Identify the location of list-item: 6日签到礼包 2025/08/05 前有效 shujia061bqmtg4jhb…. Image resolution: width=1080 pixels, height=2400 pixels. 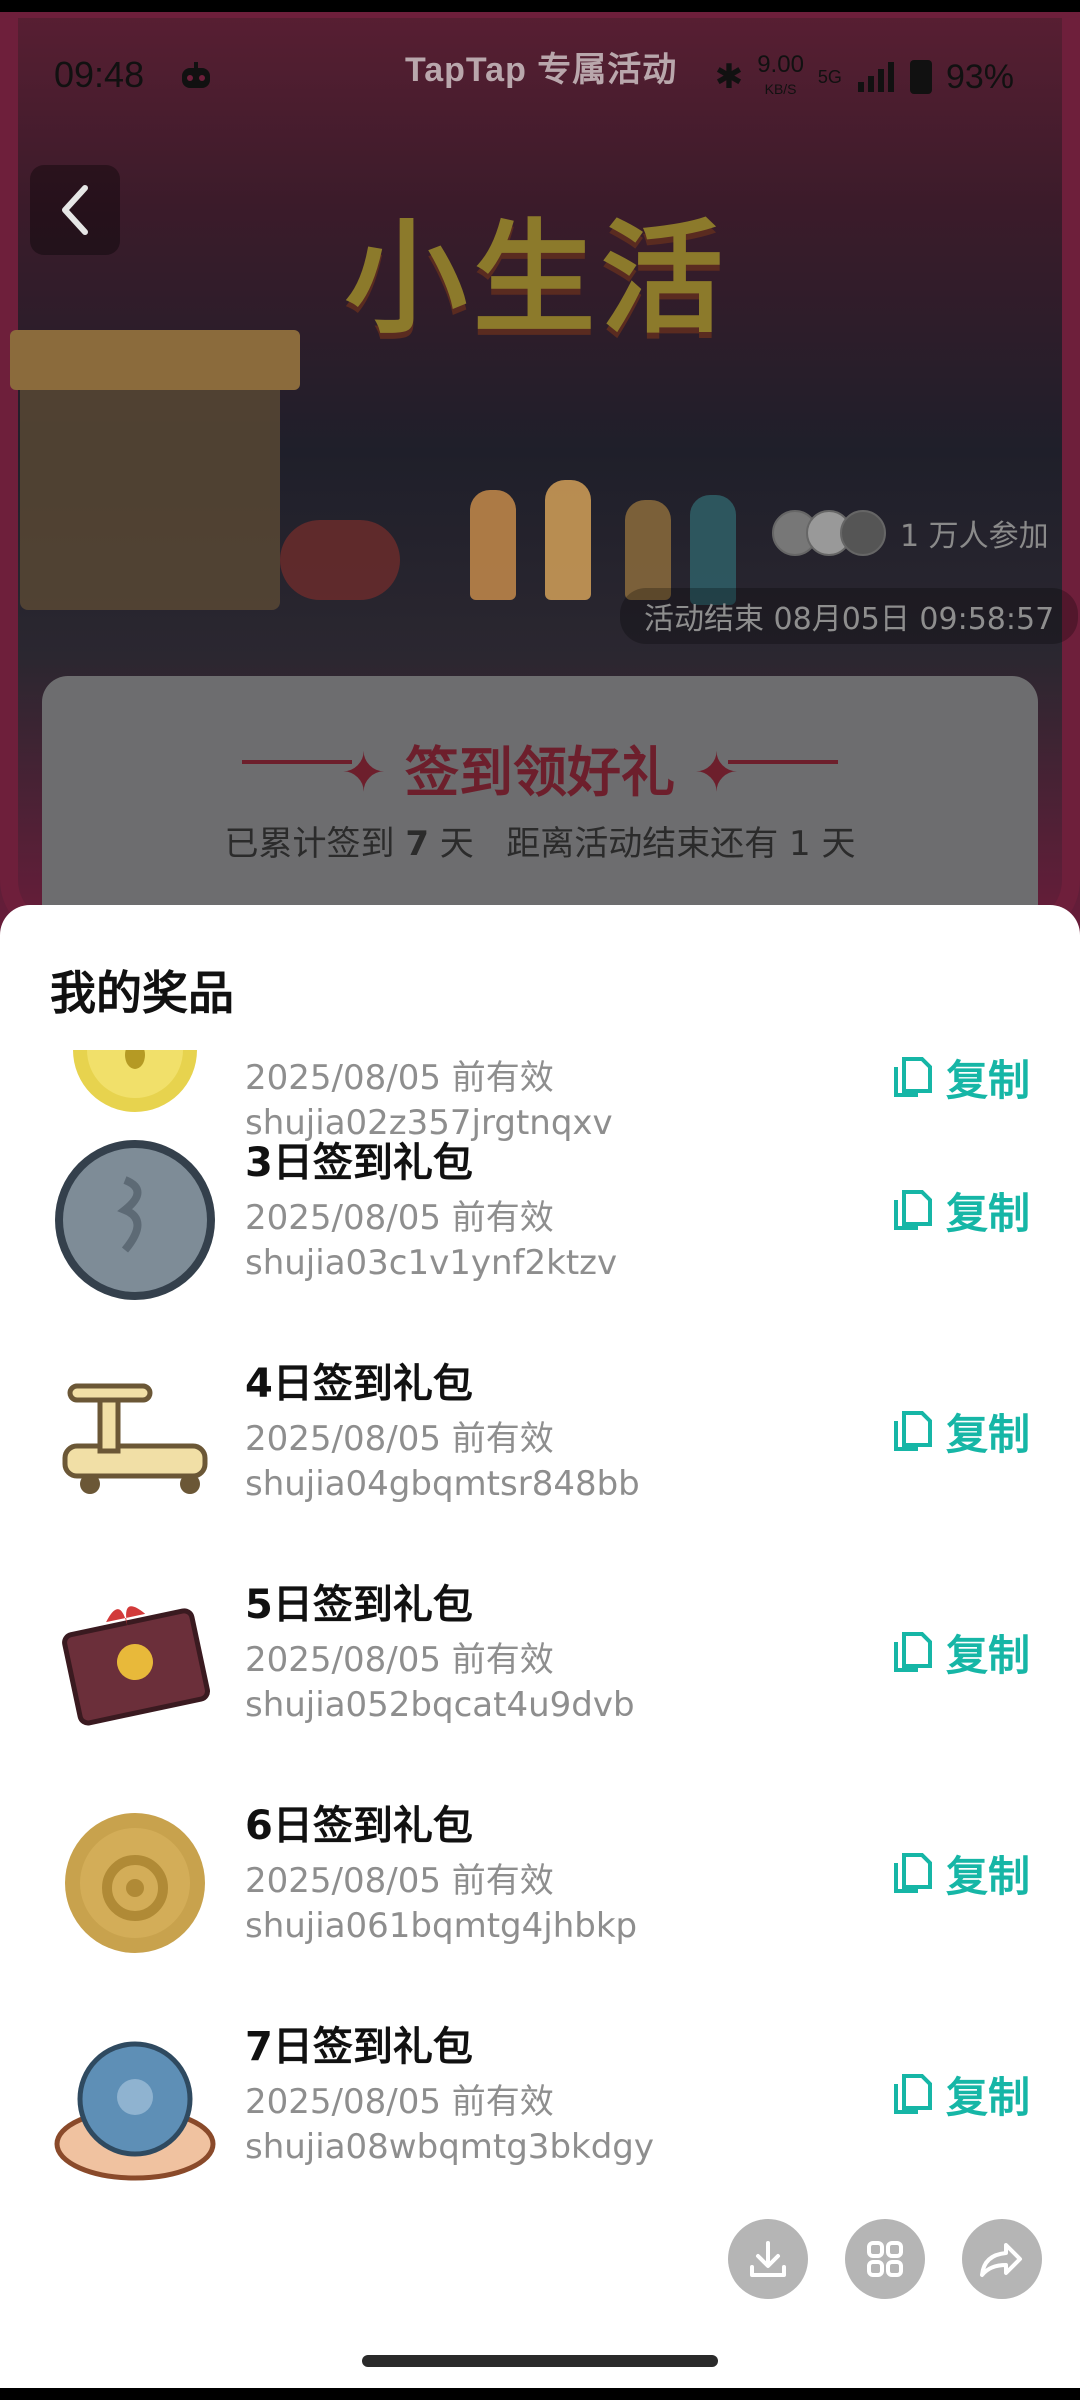
(540, 1903).